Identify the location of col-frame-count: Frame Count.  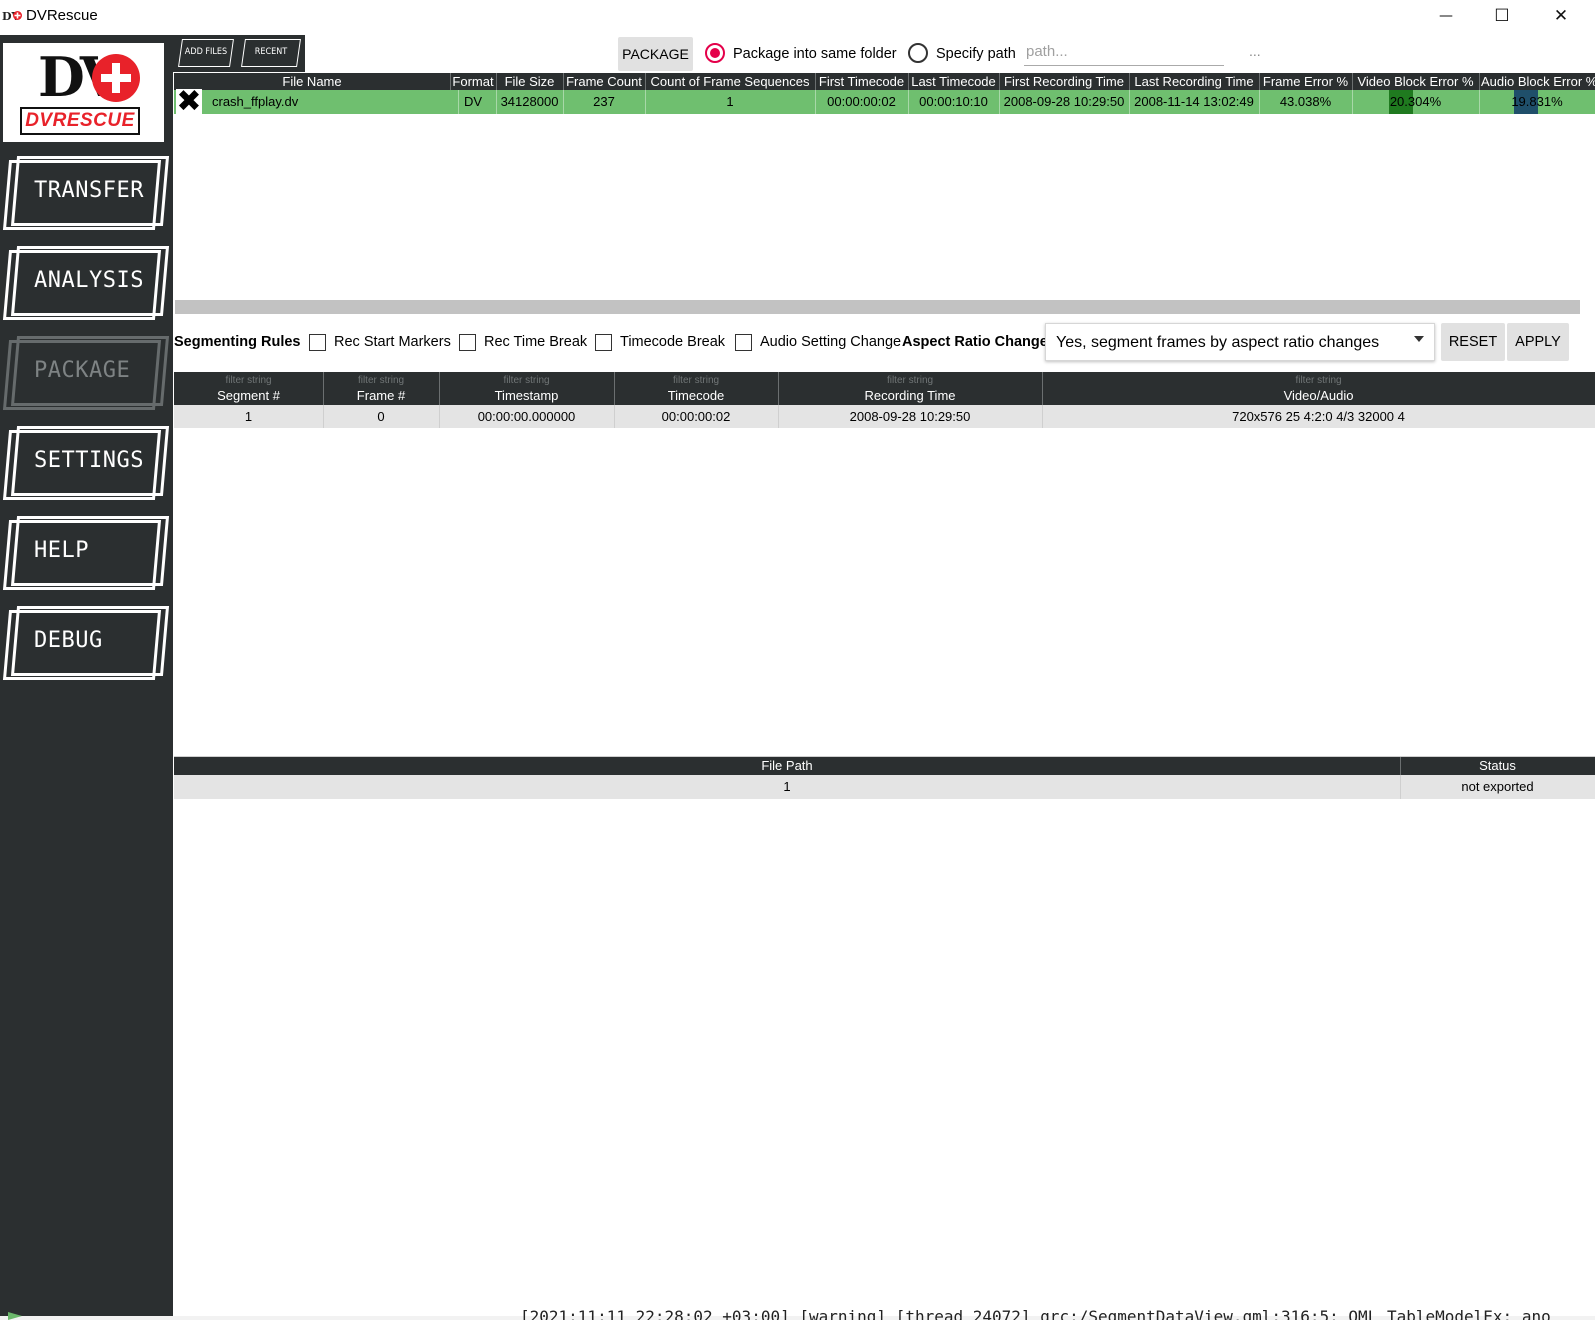
(604, 81).